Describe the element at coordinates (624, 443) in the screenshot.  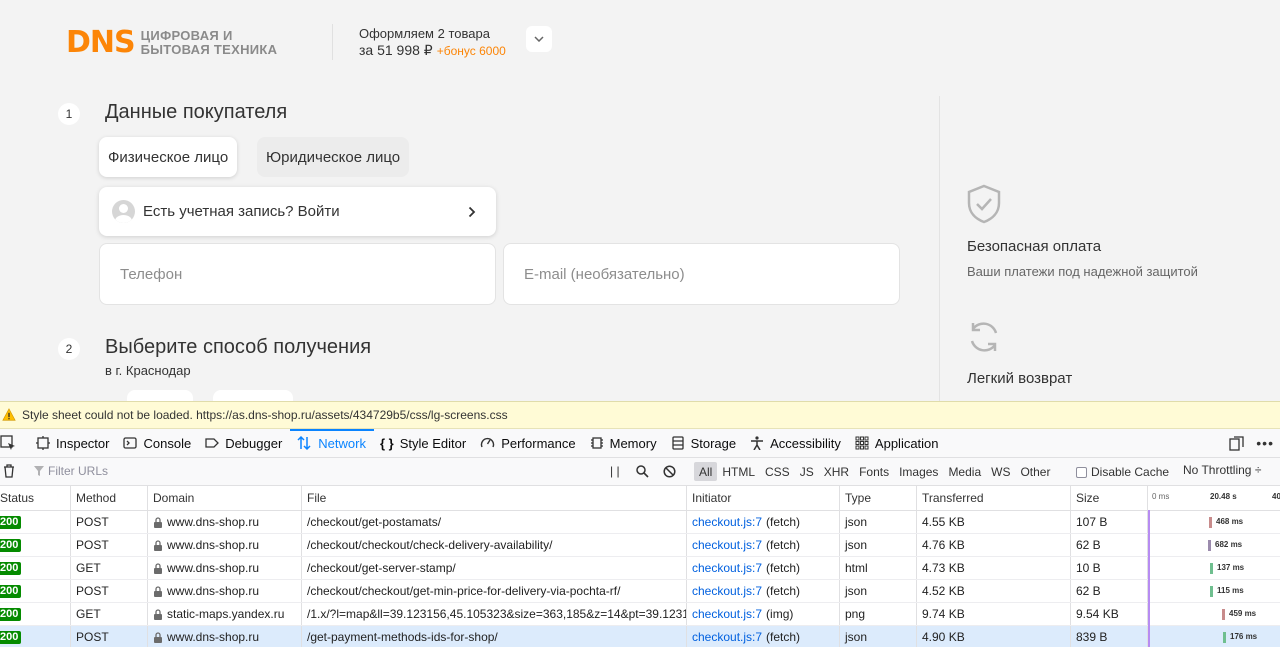
I see `tab-memory: Memory` at that location.